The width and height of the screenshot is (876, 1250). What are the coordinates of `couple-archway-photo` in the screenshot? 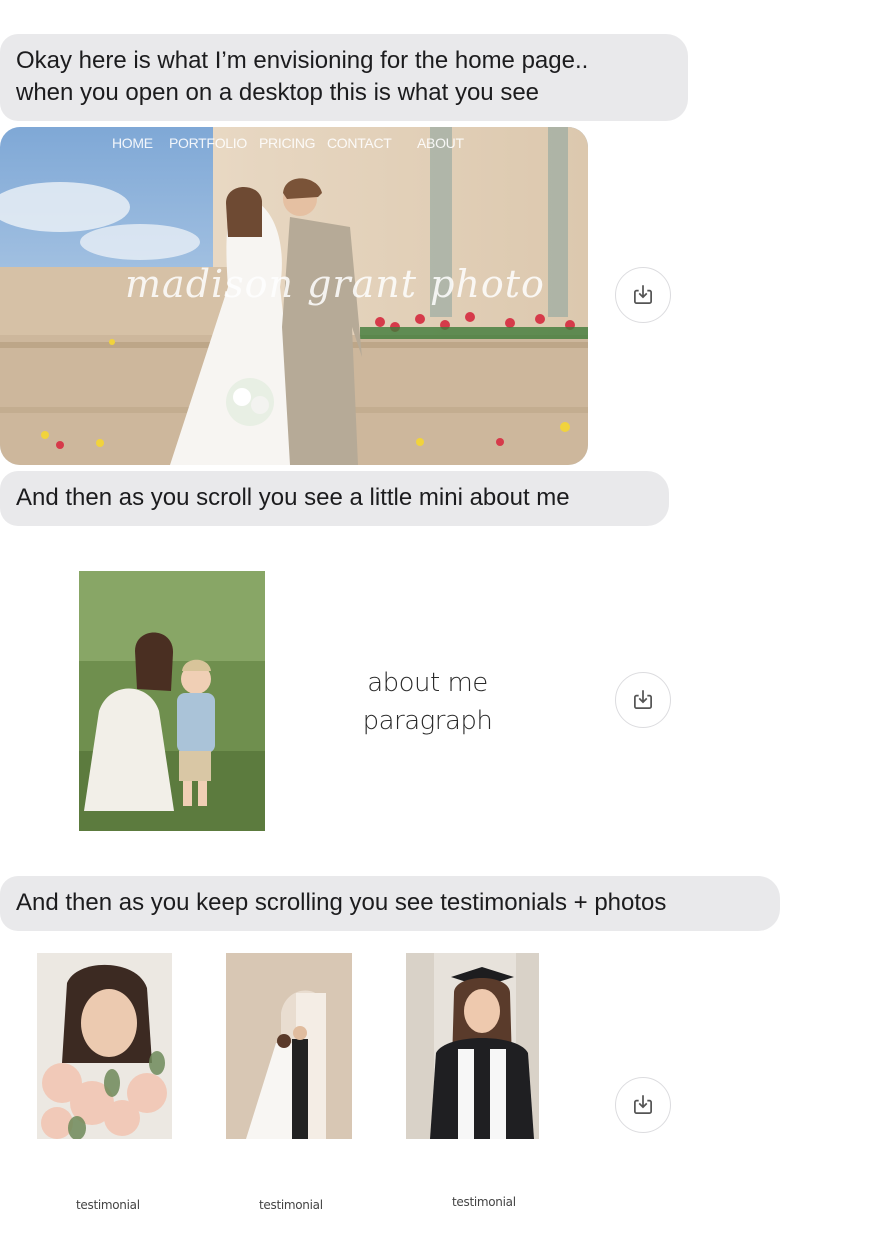 It's located at (289, 1046).